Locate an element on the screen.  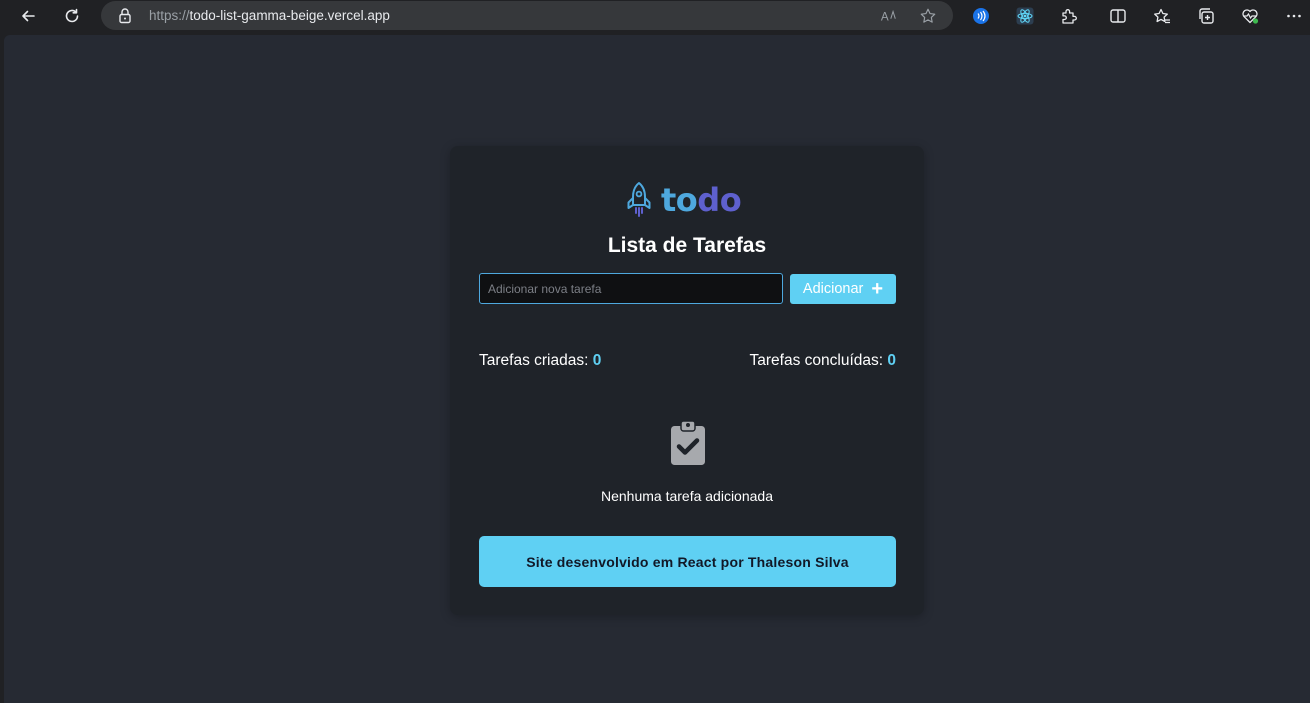
url-text: https://todo-list-gamma-beige.vercel.app is located at coordinates (269, 15).